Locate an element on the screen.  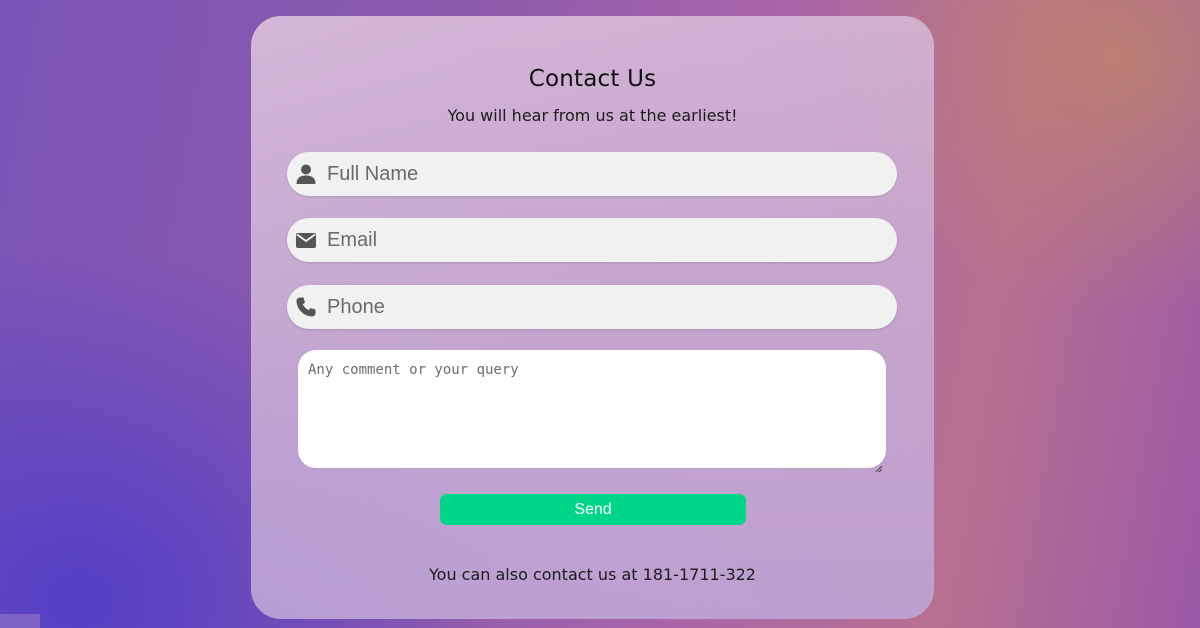
full-name-input is located at coordinates (607, 174).